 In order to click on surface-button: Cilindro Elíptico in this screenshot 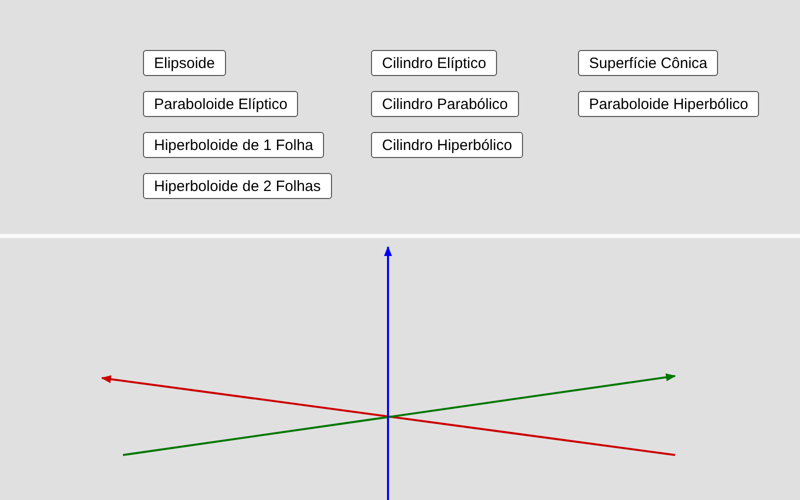, I will do `click(434, 63)`.